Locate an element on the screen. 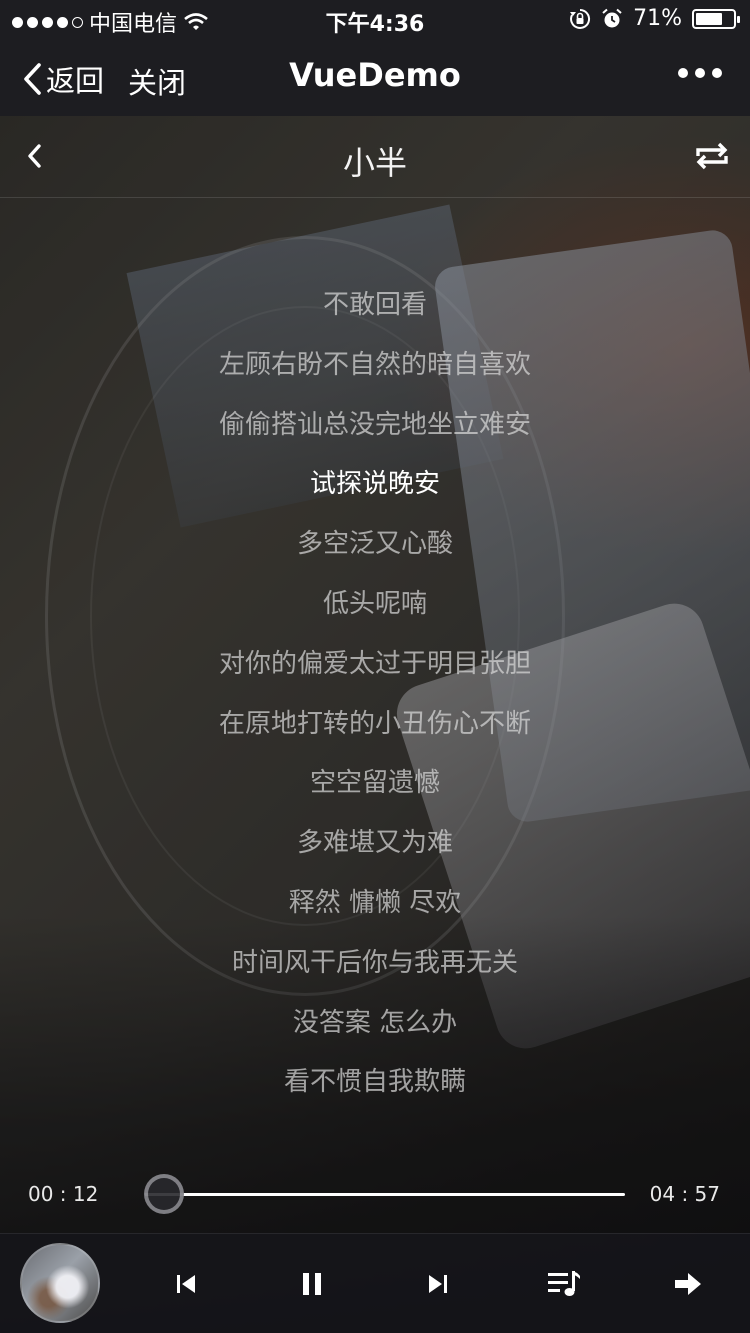 The height and width of the screenshot is (1333, 750). control-bar is located at coordinates (375, 1283).